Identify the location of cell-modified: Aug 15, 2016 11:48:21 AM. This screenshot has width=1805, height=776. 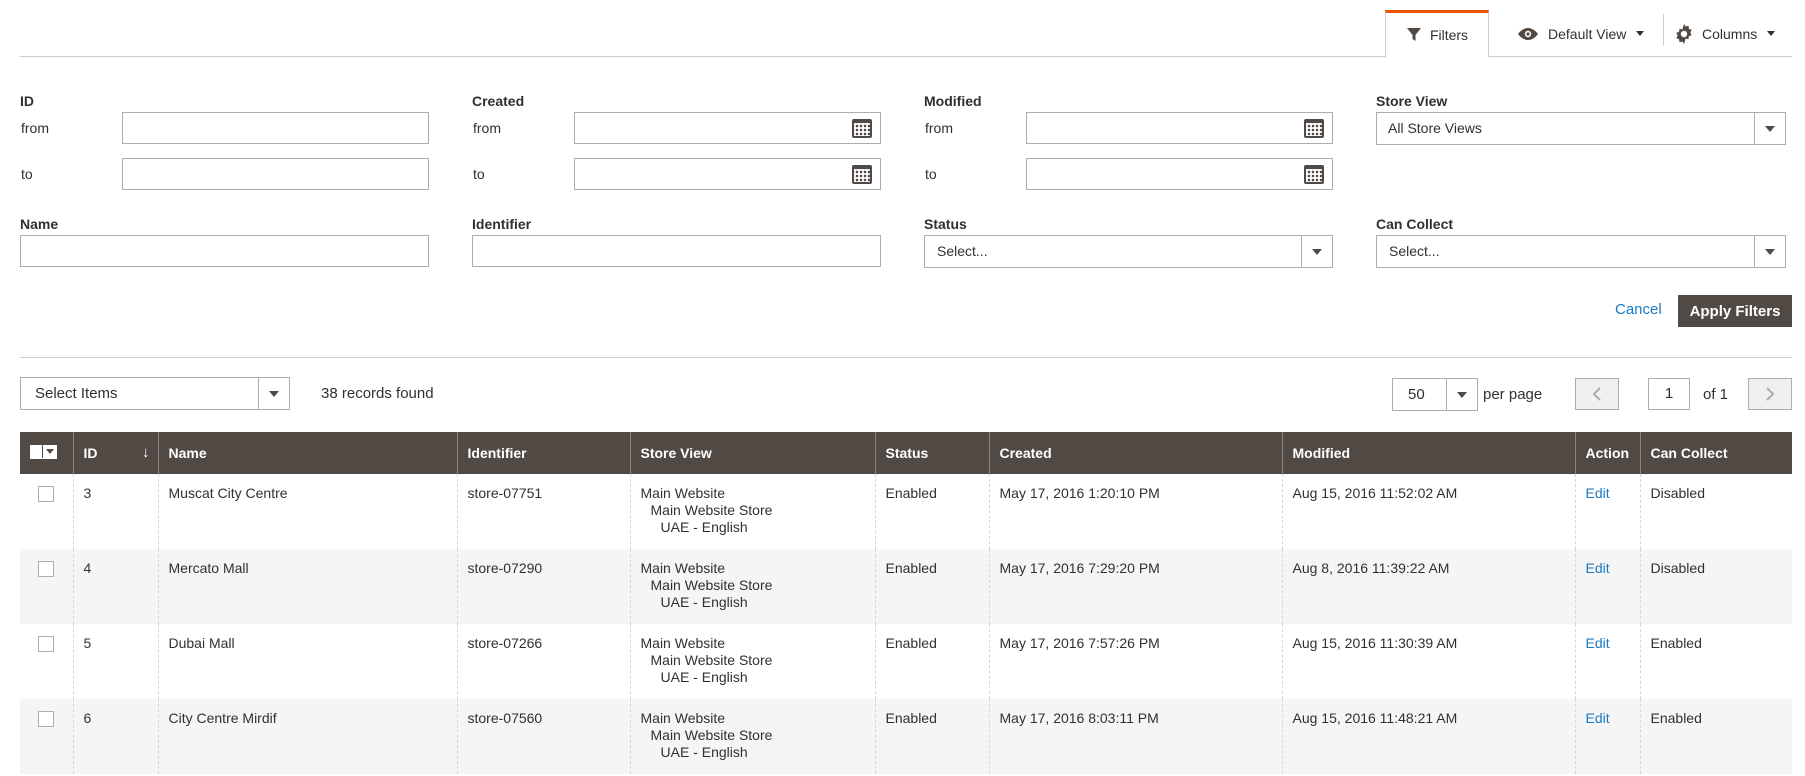
(1428, 736).